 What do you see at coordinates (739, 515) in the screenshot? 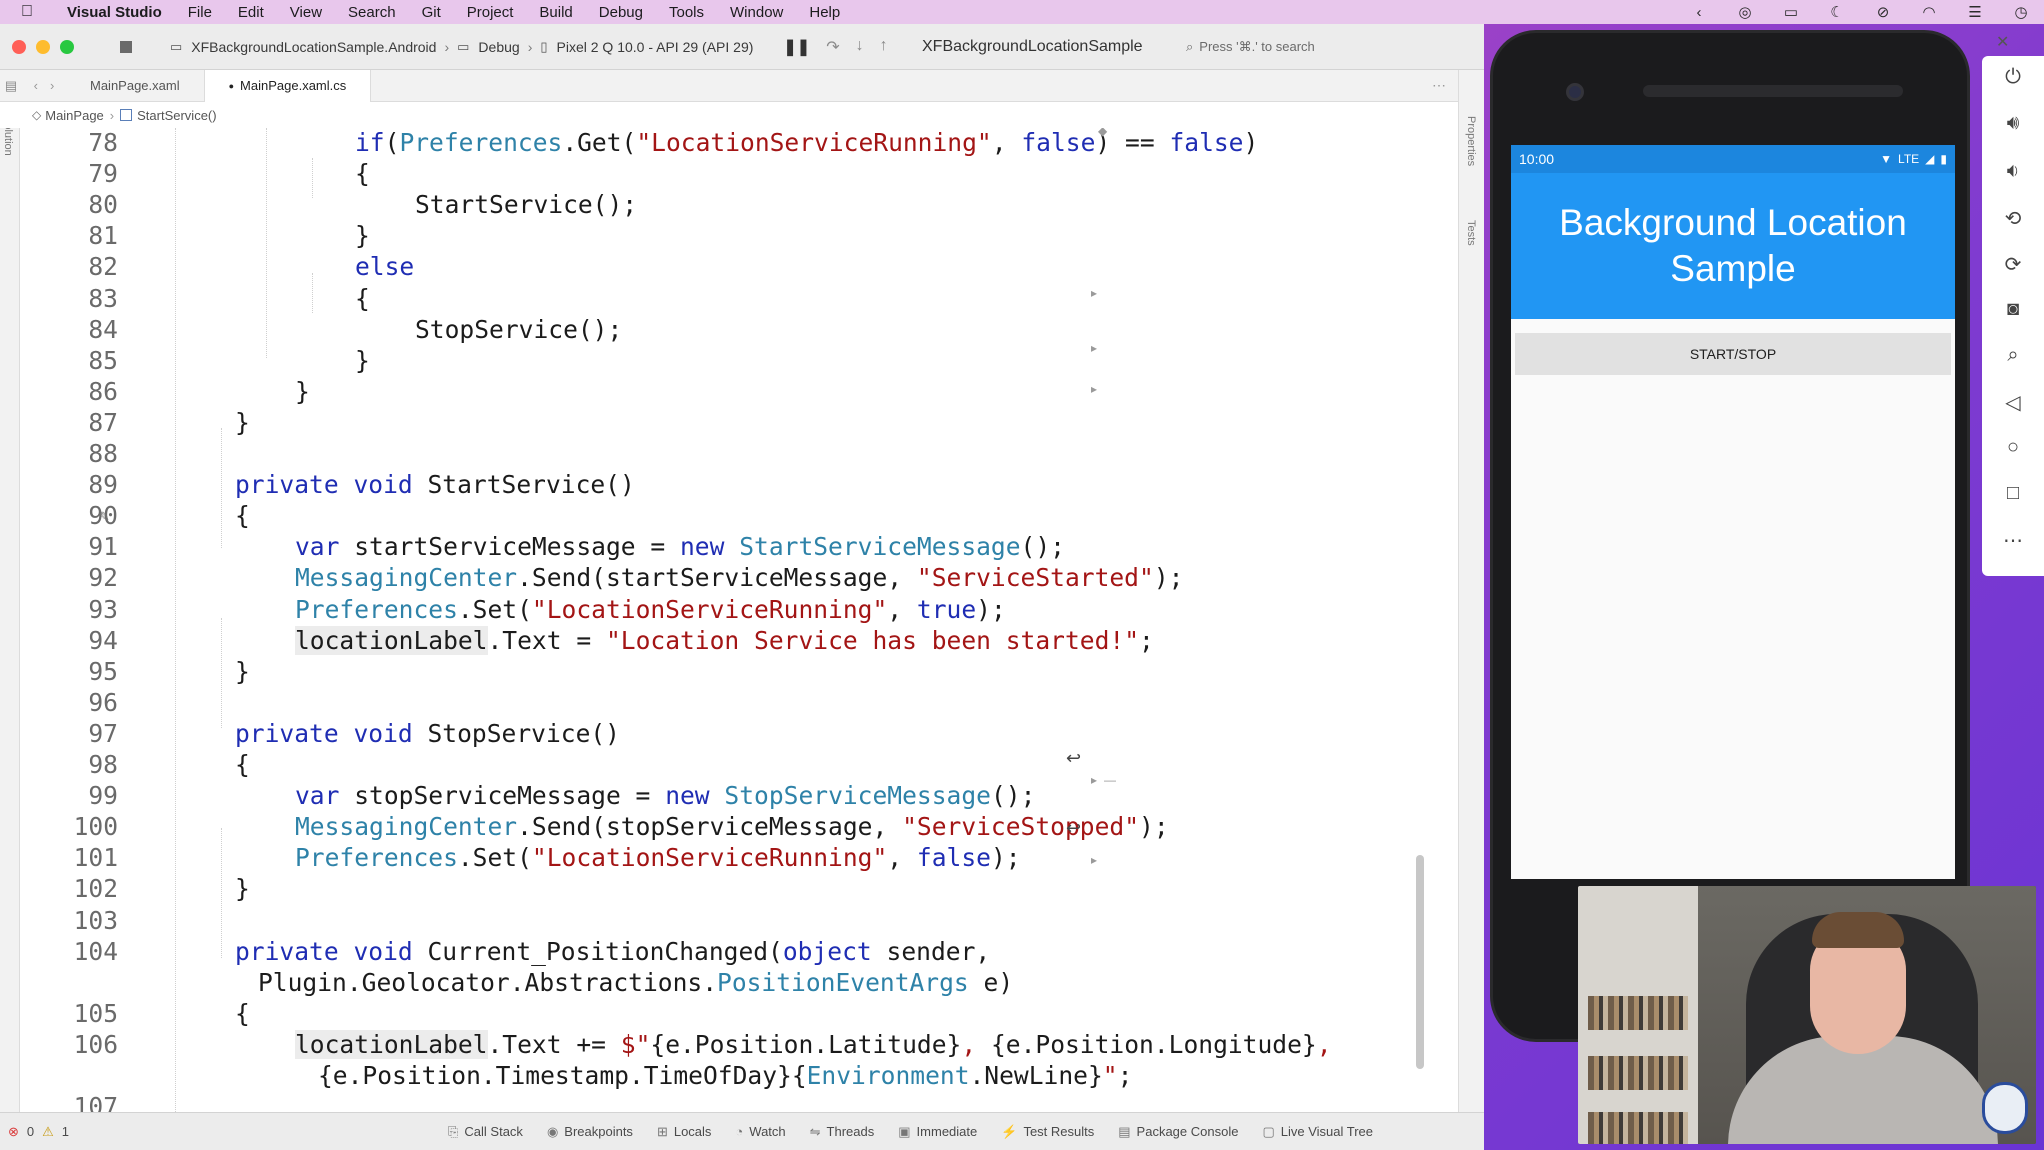
I see `code-line: 90{` at bounding box center [739, 515].